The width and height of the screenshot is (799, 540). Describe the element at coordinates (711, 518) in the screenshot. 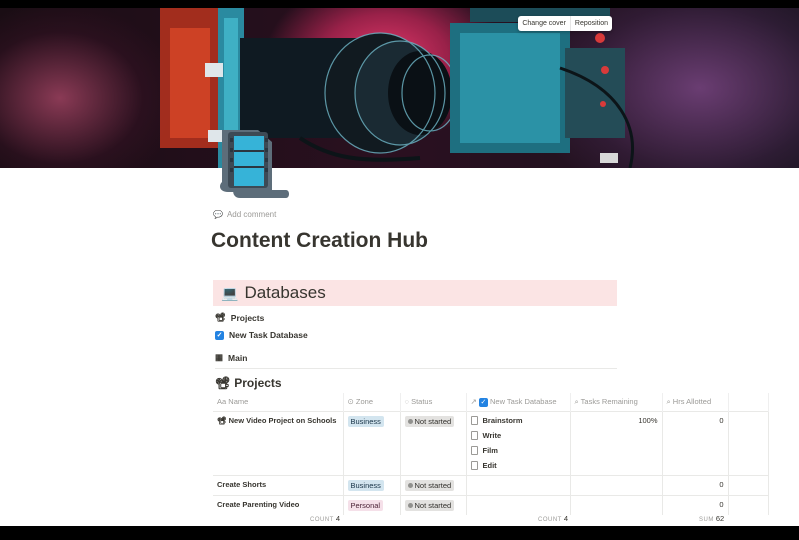

I see `footer-sum-hrs: SUM 62` at that location.